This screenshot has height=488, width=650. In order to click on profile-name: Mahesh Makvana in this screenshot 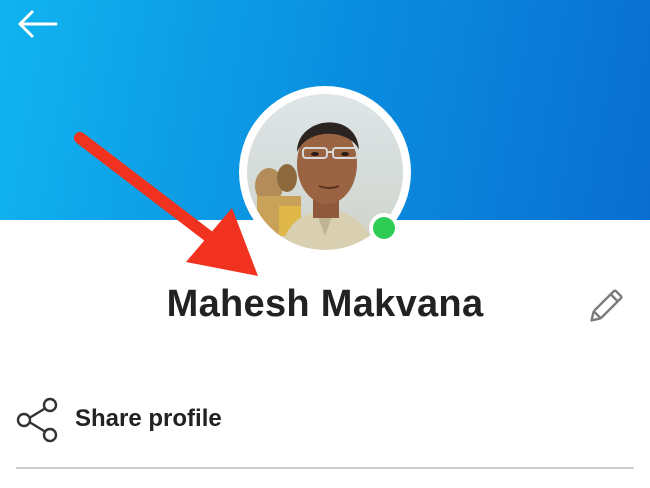, I will do `click(325, 304)`.